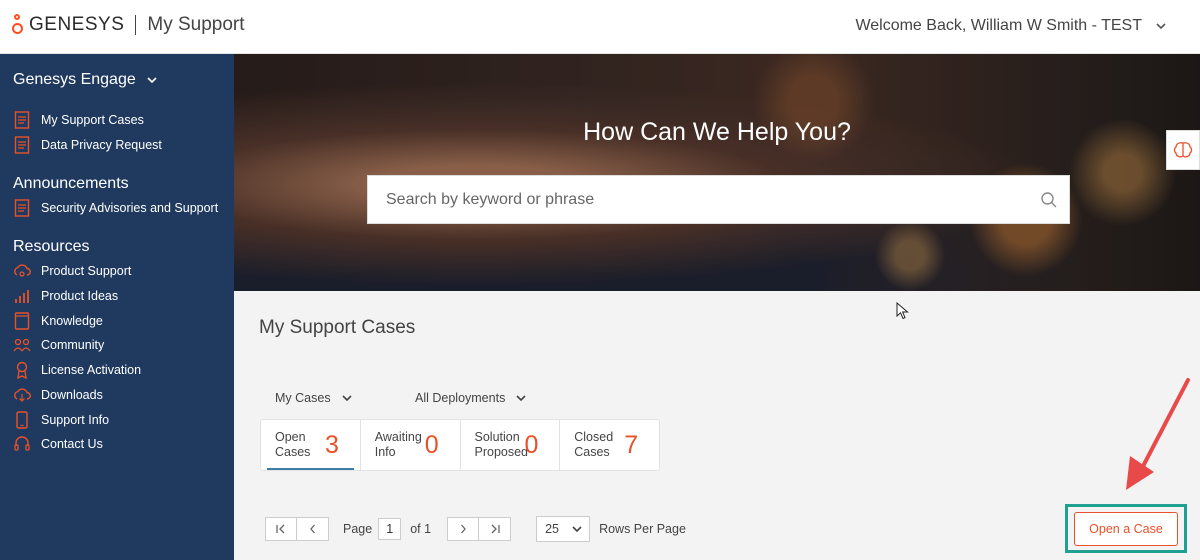 Image resolution: width=1200 pixels, height=560 pixels. I want to click on annotation-arrow, so click(1158, 434).